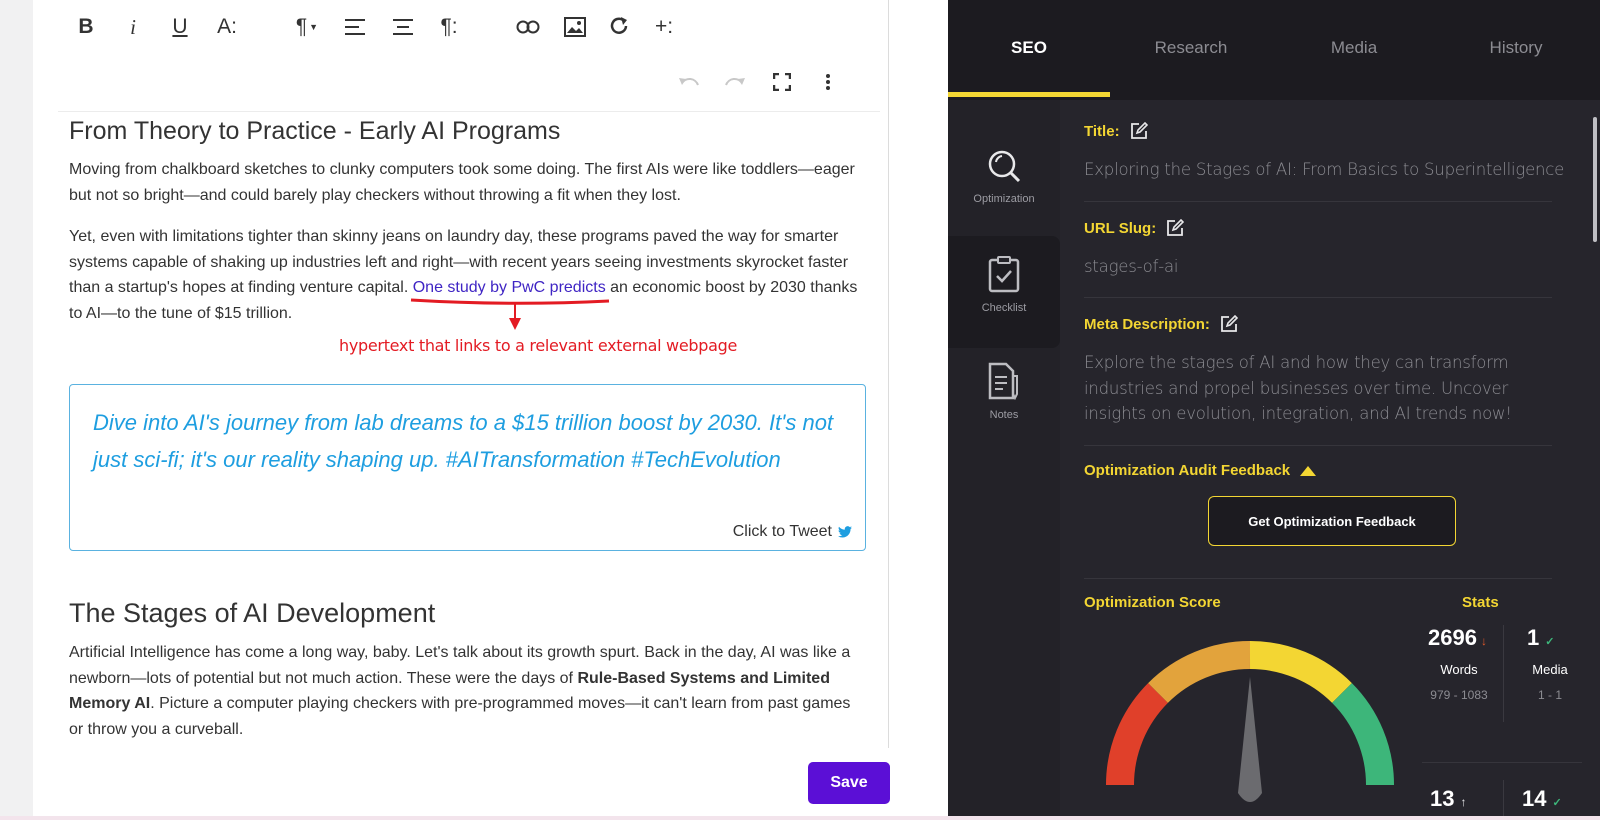 The width and height of the screenshot is (1600, 820). I want to click on caret-down-icon: ▼, so click(314, 27).